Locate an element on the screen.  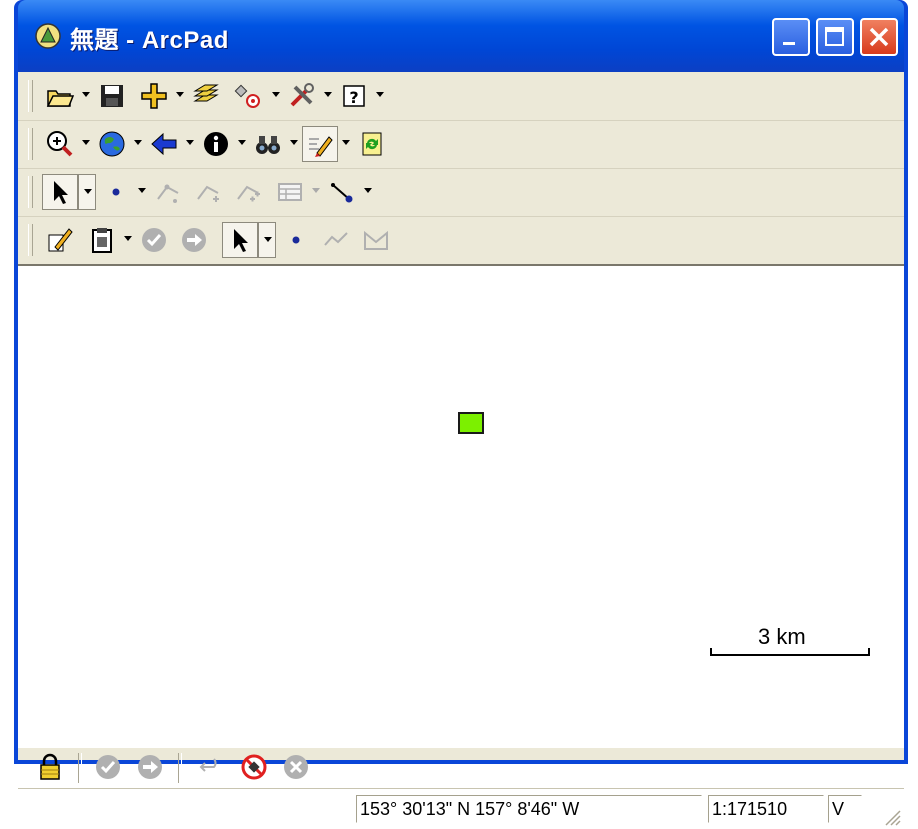
no-gps-icon is located at coordinates (254, 767).